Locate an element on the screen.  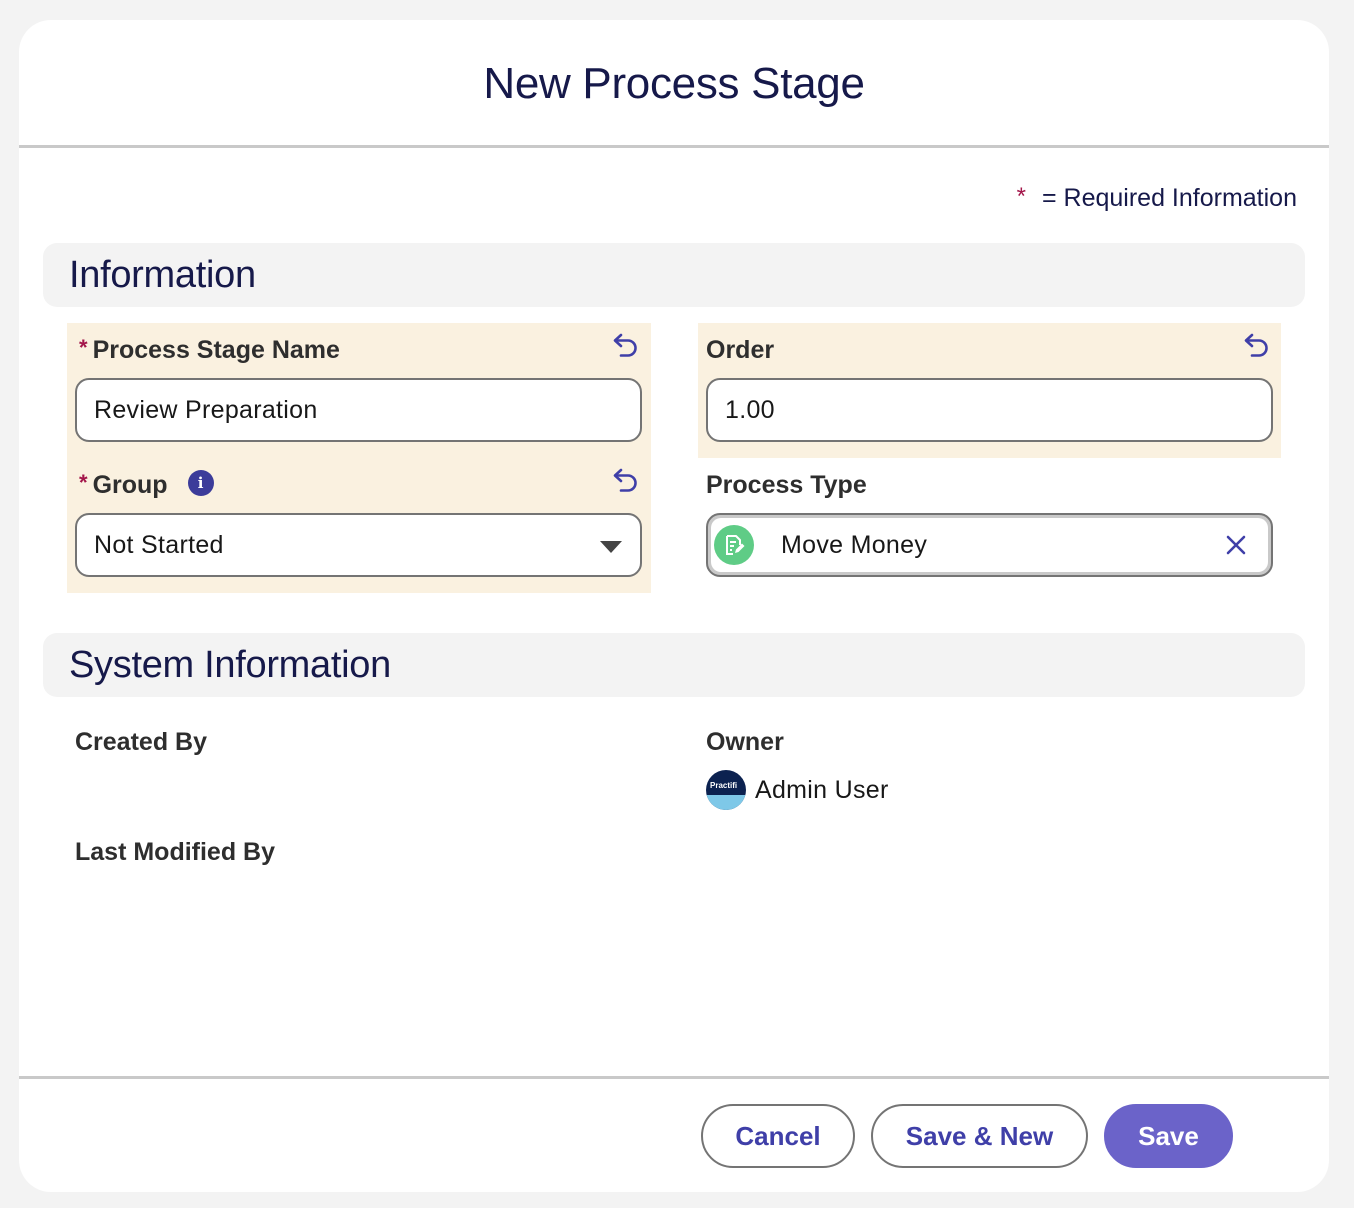
order-input: 1.00 is located at coordinates (989, 410).